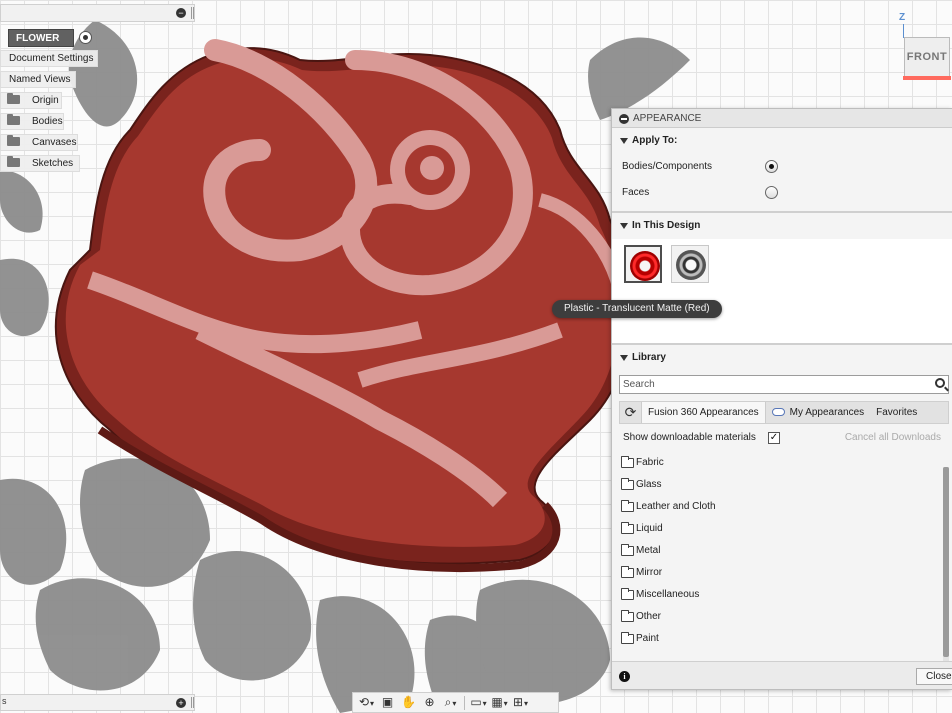 The image size is (952, 713). Describe the element at coordinates (782, 167) in the screenshot. I see `apply-bodies-option: Bodies/Components` at that location.